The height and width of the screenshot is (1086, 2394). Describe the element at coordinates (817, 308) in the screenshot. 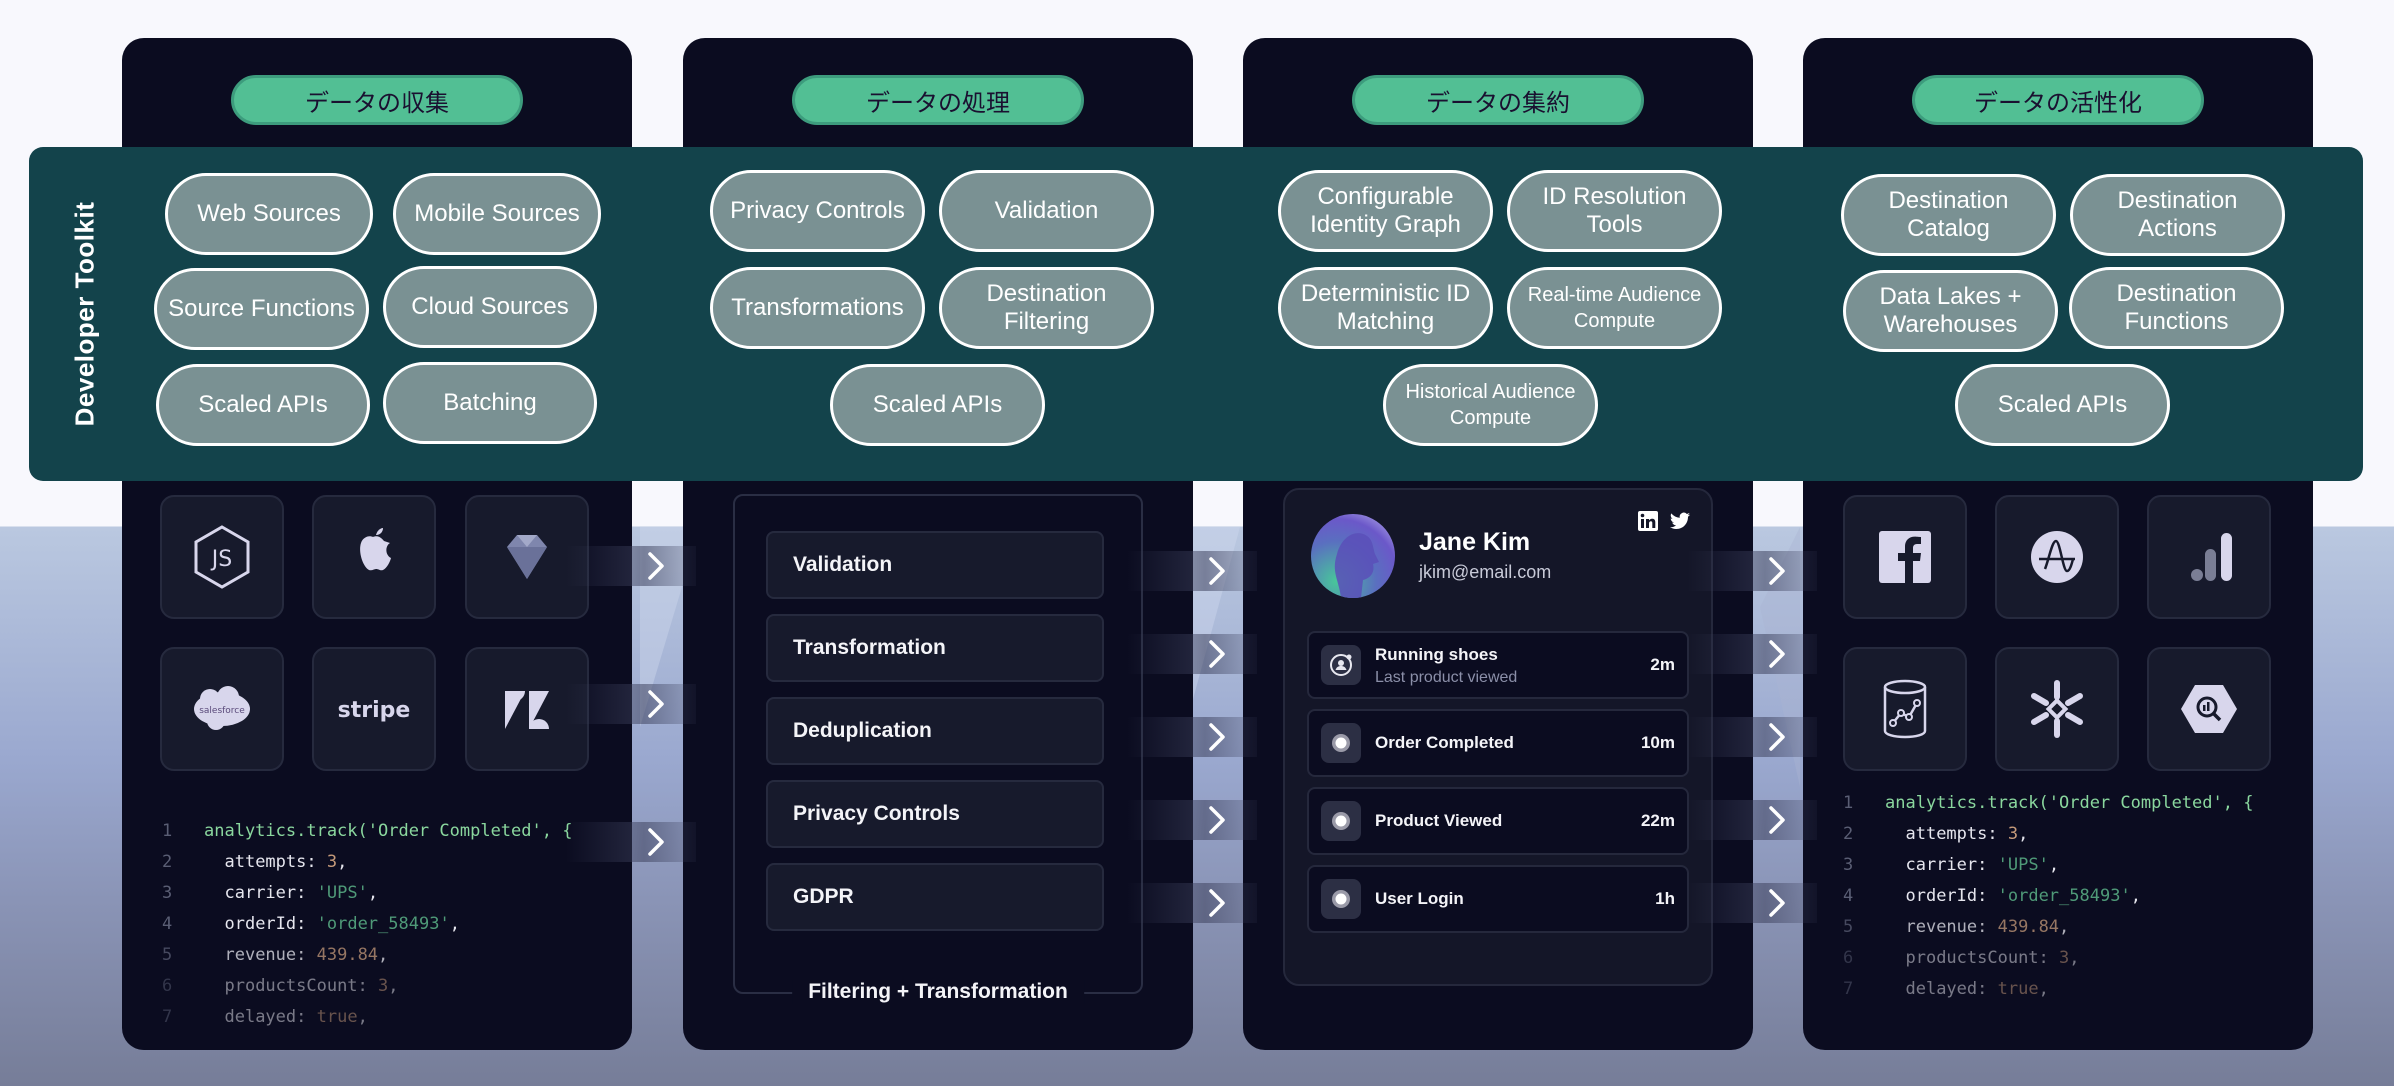

I see `pill-transformations: Transformations` at that location.